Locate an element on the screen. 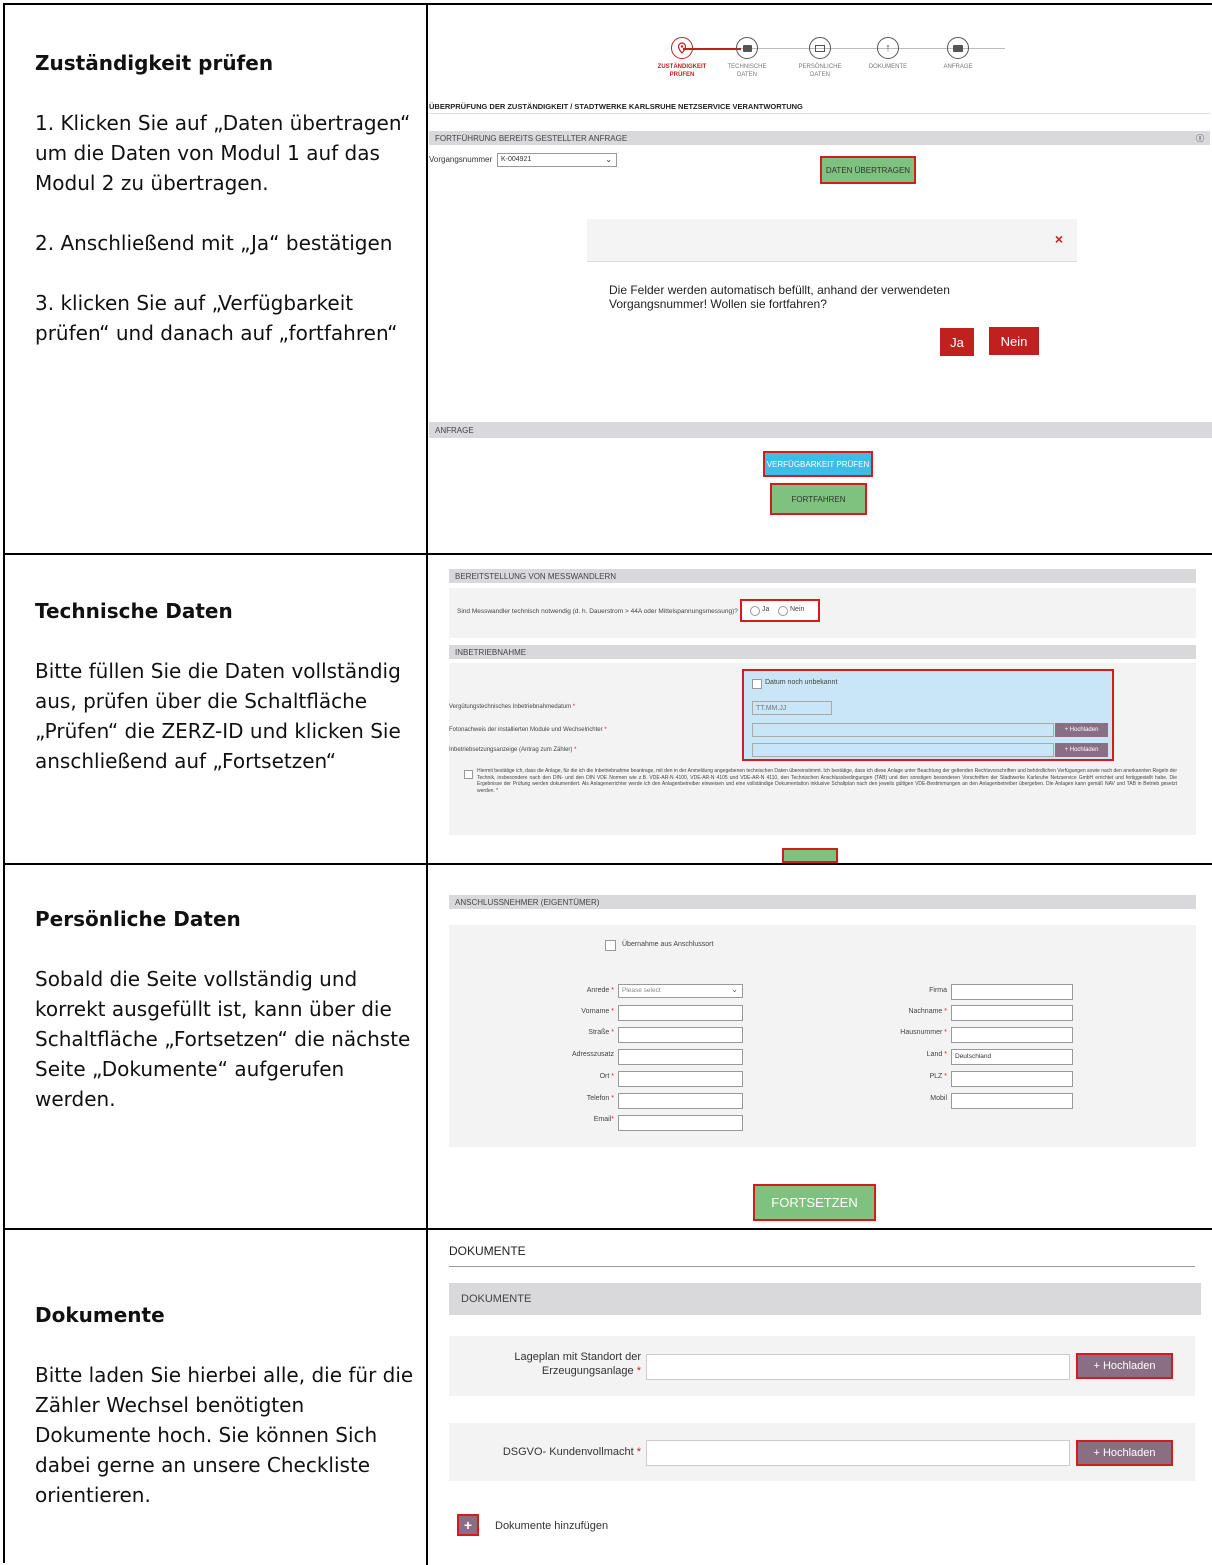 The height and width of the screenshot is (1565, 1212). label-text: Firma is located at coordinates (938, 990).